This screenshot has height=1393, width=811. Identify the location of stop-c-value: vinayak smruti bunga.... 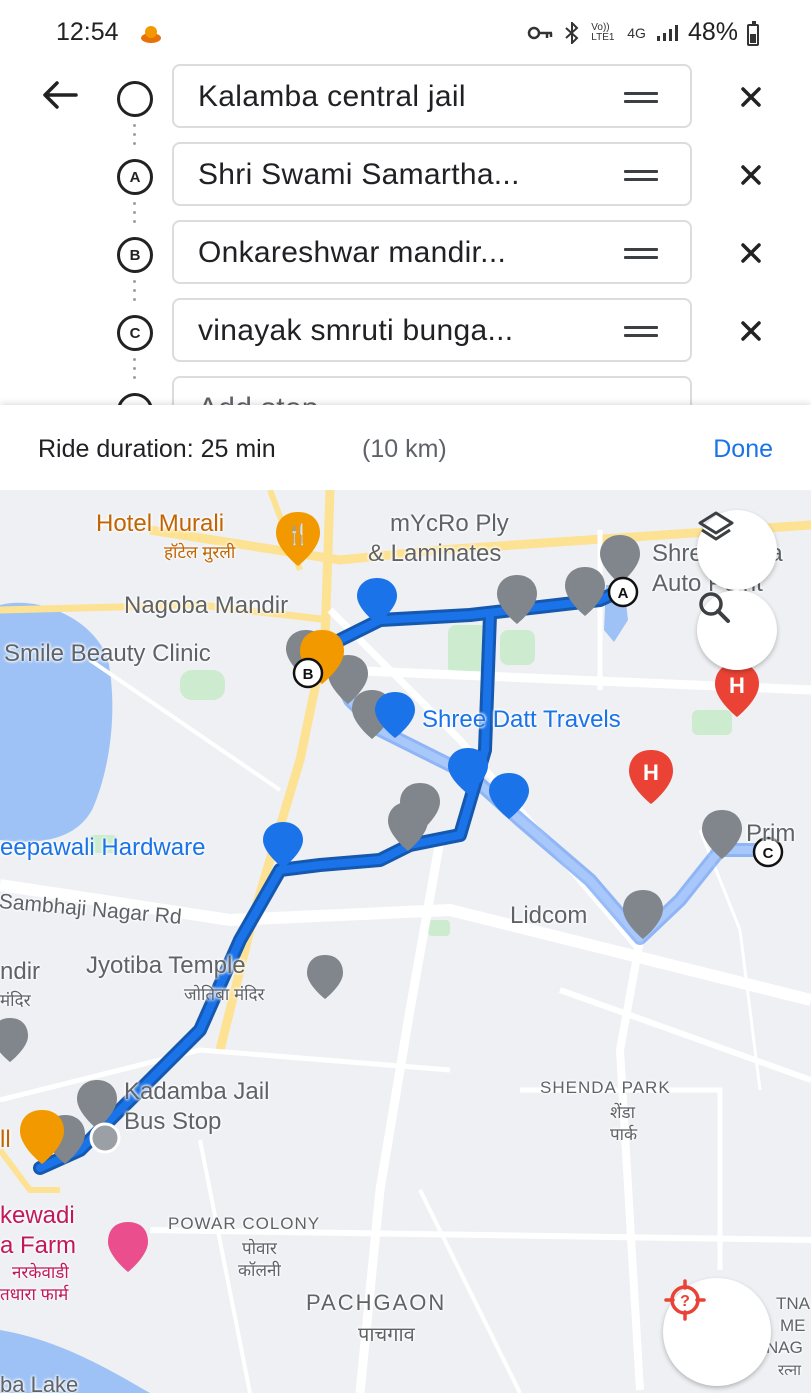
(356, 330).